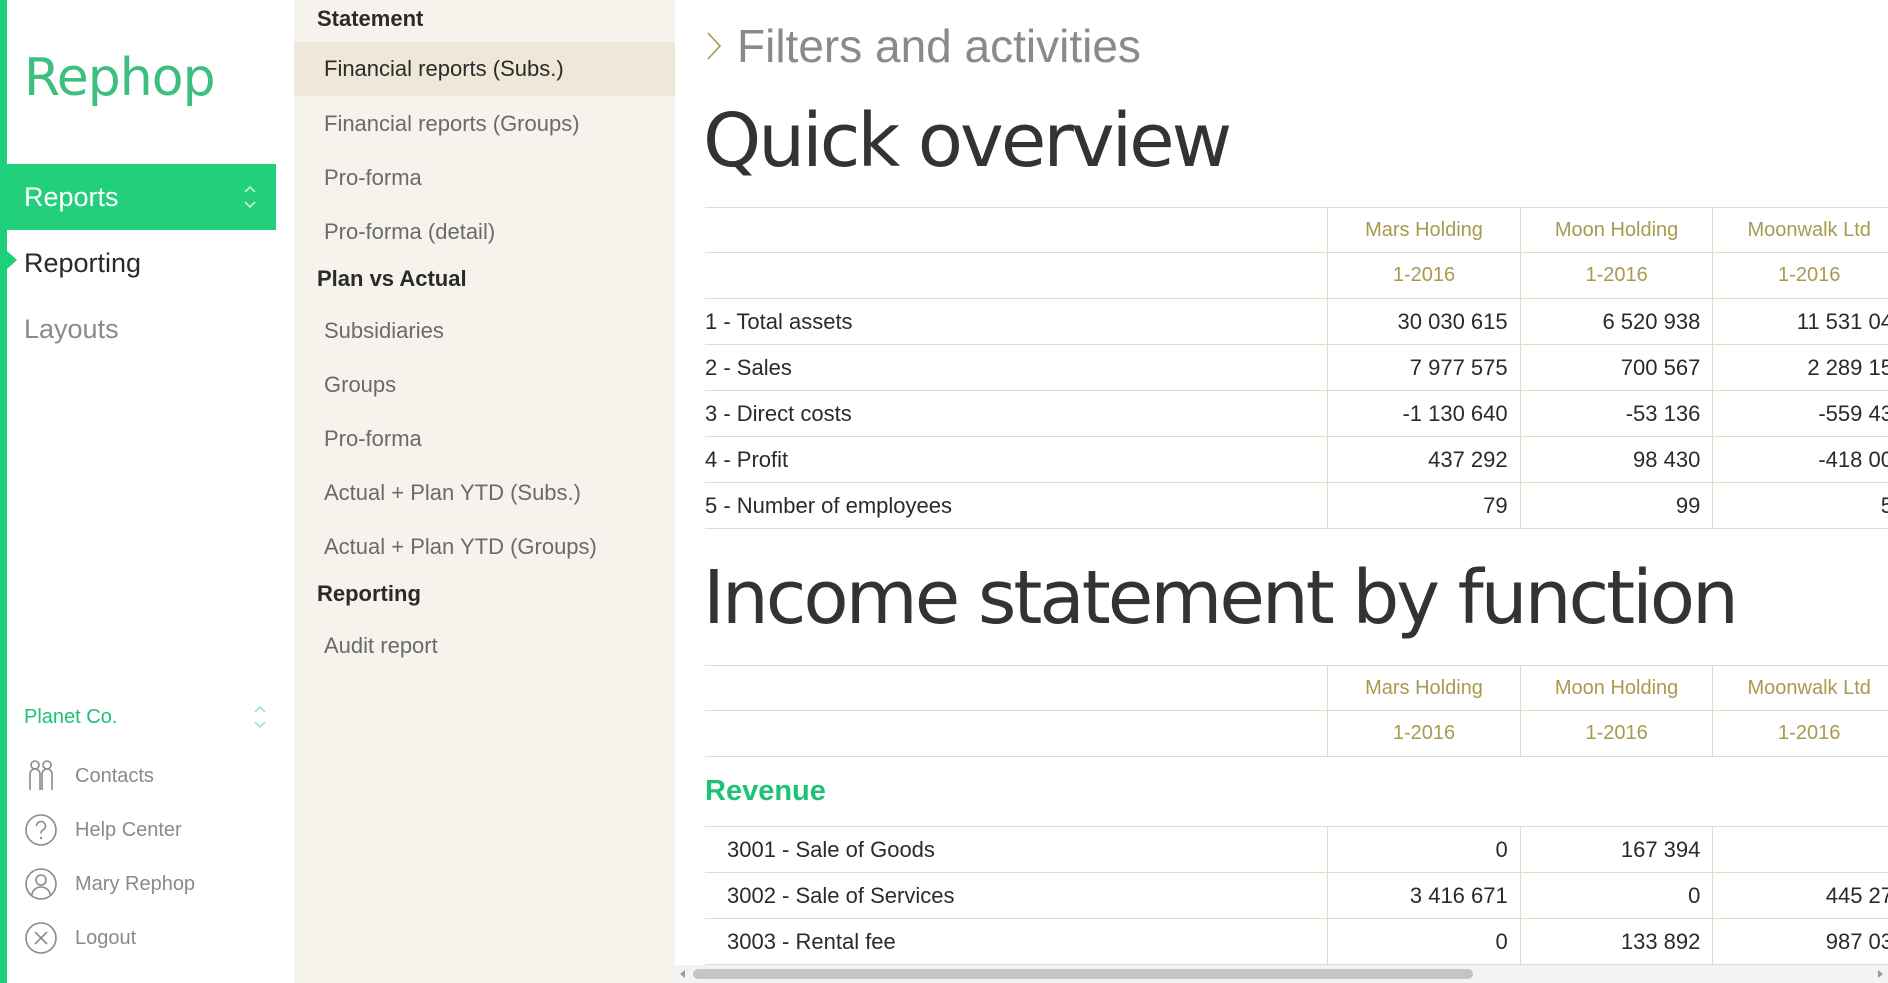 The height and width of the screenshot is (983, 1888). Describe the element at coordinates (71, 716) in the screenshot. I see `company-name: Planet Co.` at that location.